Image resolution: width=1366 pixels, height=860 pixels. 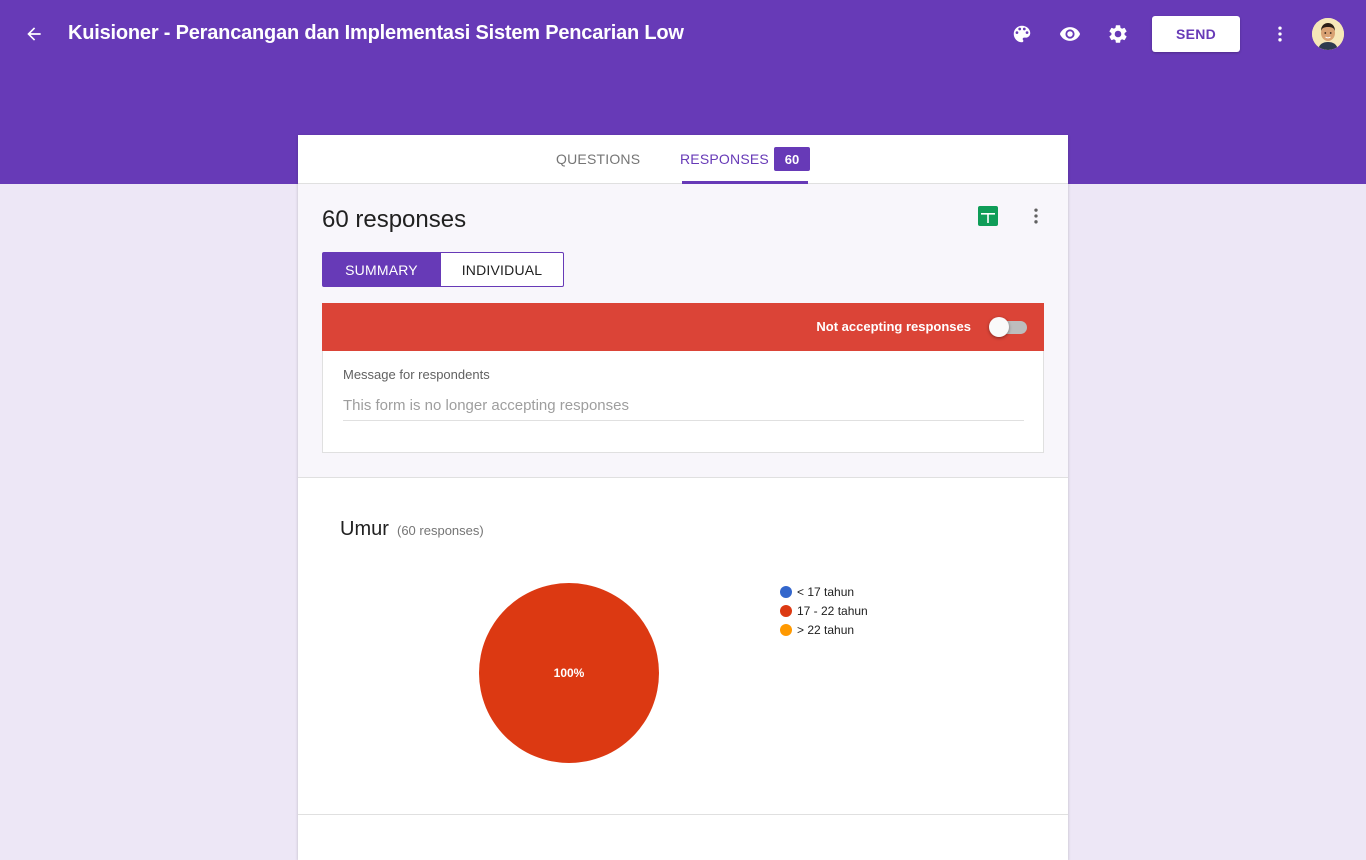 I want to click on legend-label: > 22 tahun, so click(x=826, y=629).